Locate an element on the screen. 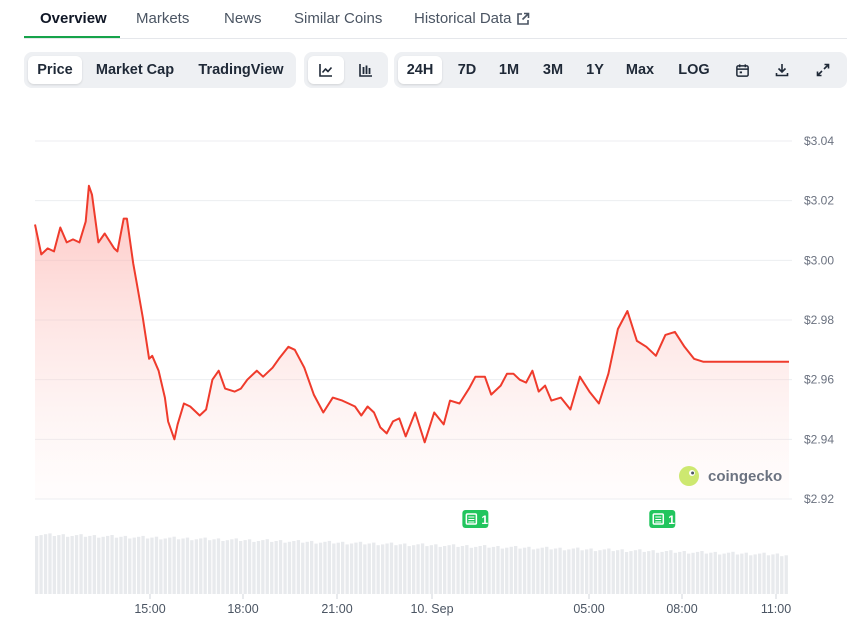 This screenshot has height=631, width=847. range-7d-button: 7D is located at coordinates (467, 70).